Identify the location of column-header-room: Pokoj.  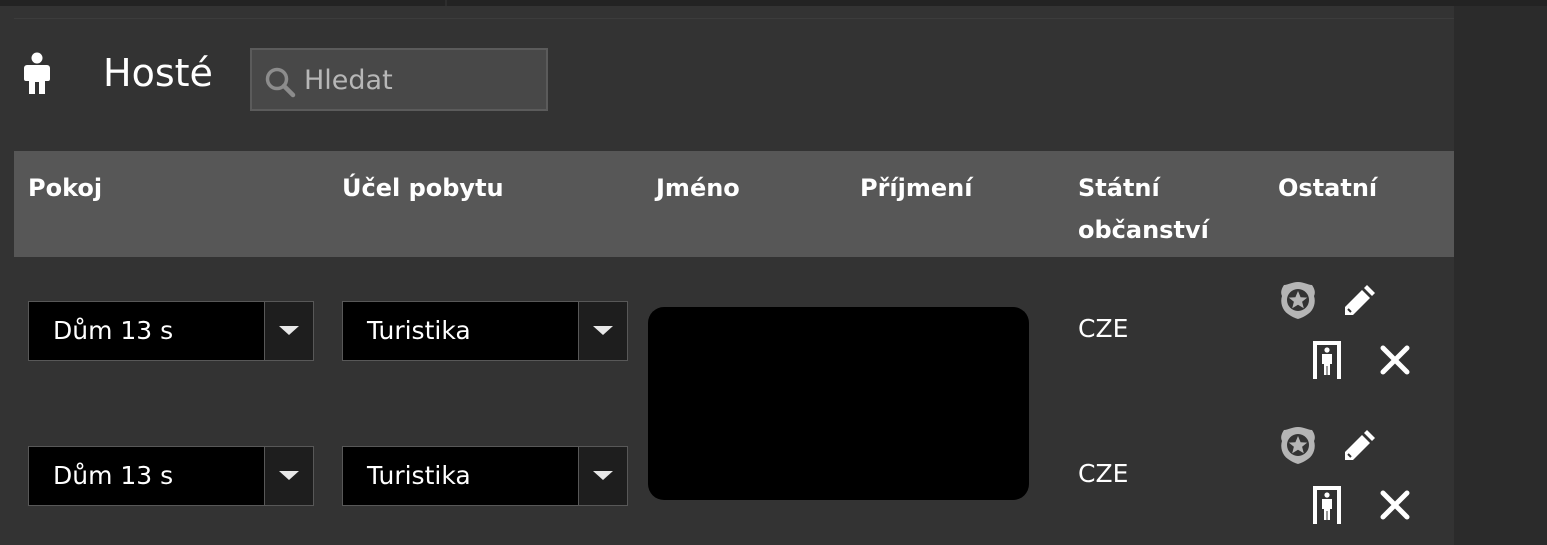
(65, 188).